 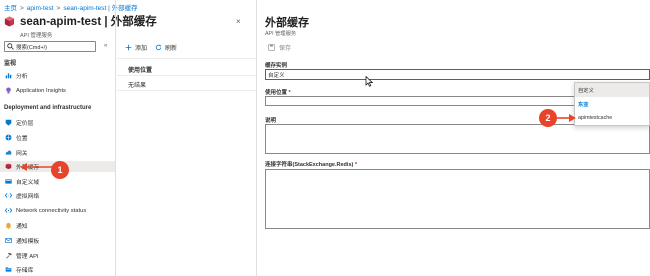 I want to click on add-button: 添加, so click(x=136, y=47).